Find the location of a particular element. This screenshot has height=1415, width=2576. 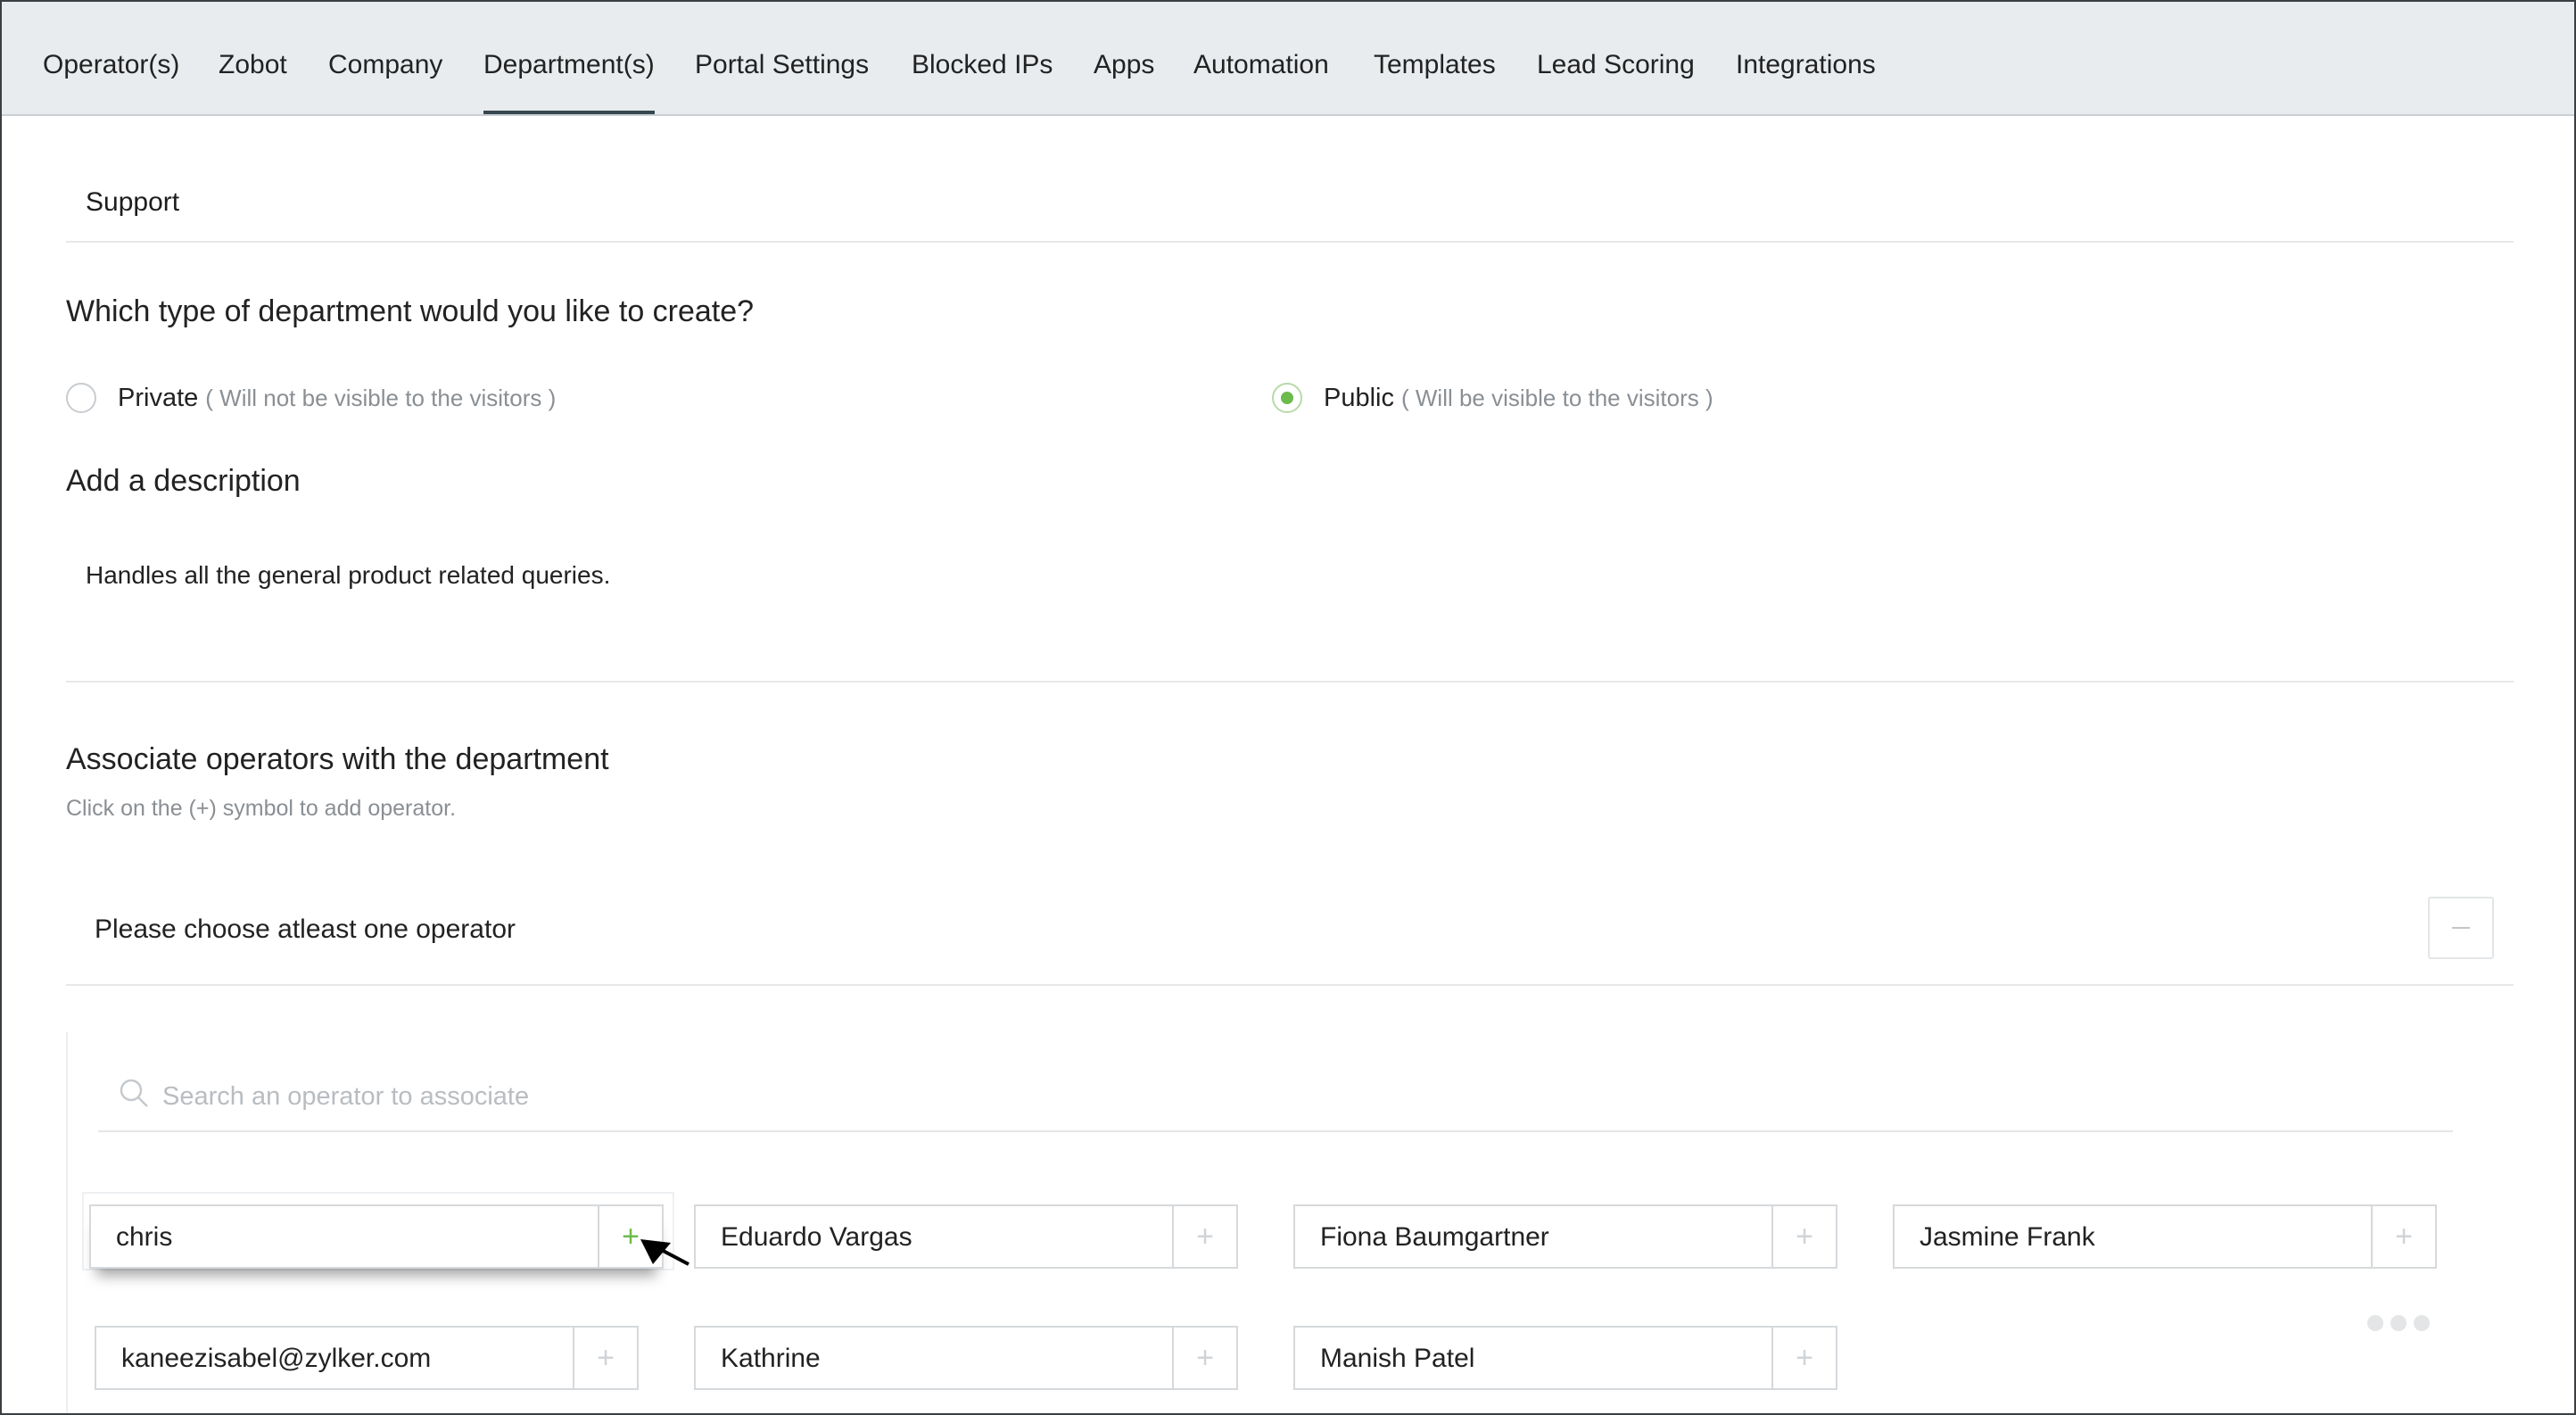

tab-zobot: Zobot is located at coordinates (253, 65).